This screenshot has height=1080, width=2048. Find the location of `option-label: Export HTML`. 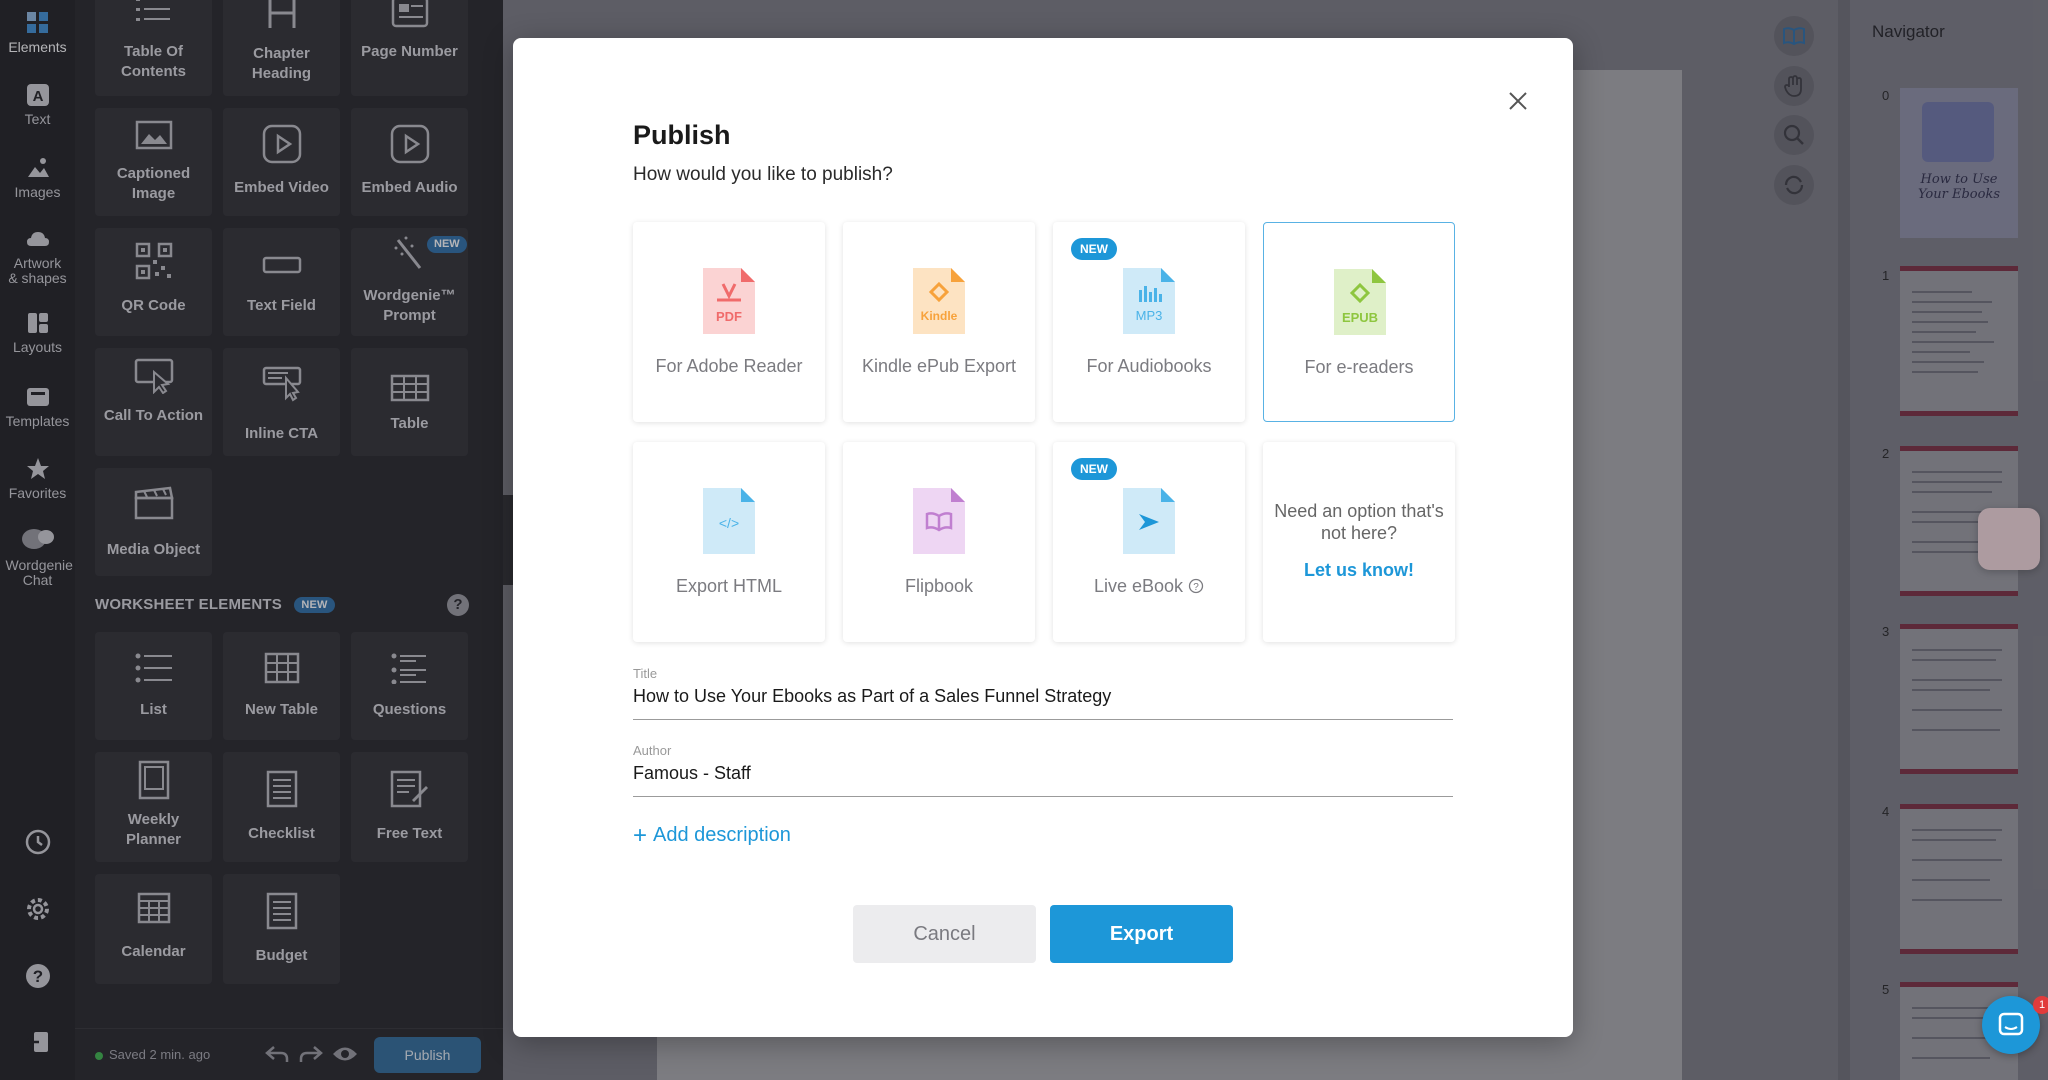

option-label: Export HTML is located at coordinates (729, 586).